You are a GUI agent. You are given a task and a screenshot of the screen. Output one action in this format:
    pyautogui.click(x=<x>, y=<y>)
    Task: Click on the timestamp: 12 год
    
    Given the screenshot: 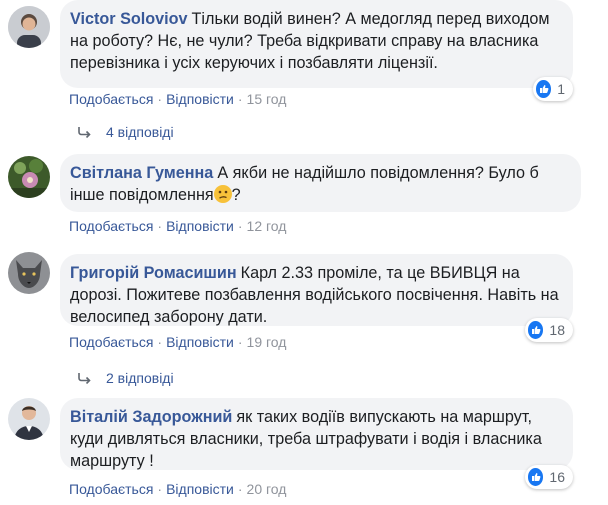 What is the action you would take?
    pyautogui.click(x=267, y=226)
    